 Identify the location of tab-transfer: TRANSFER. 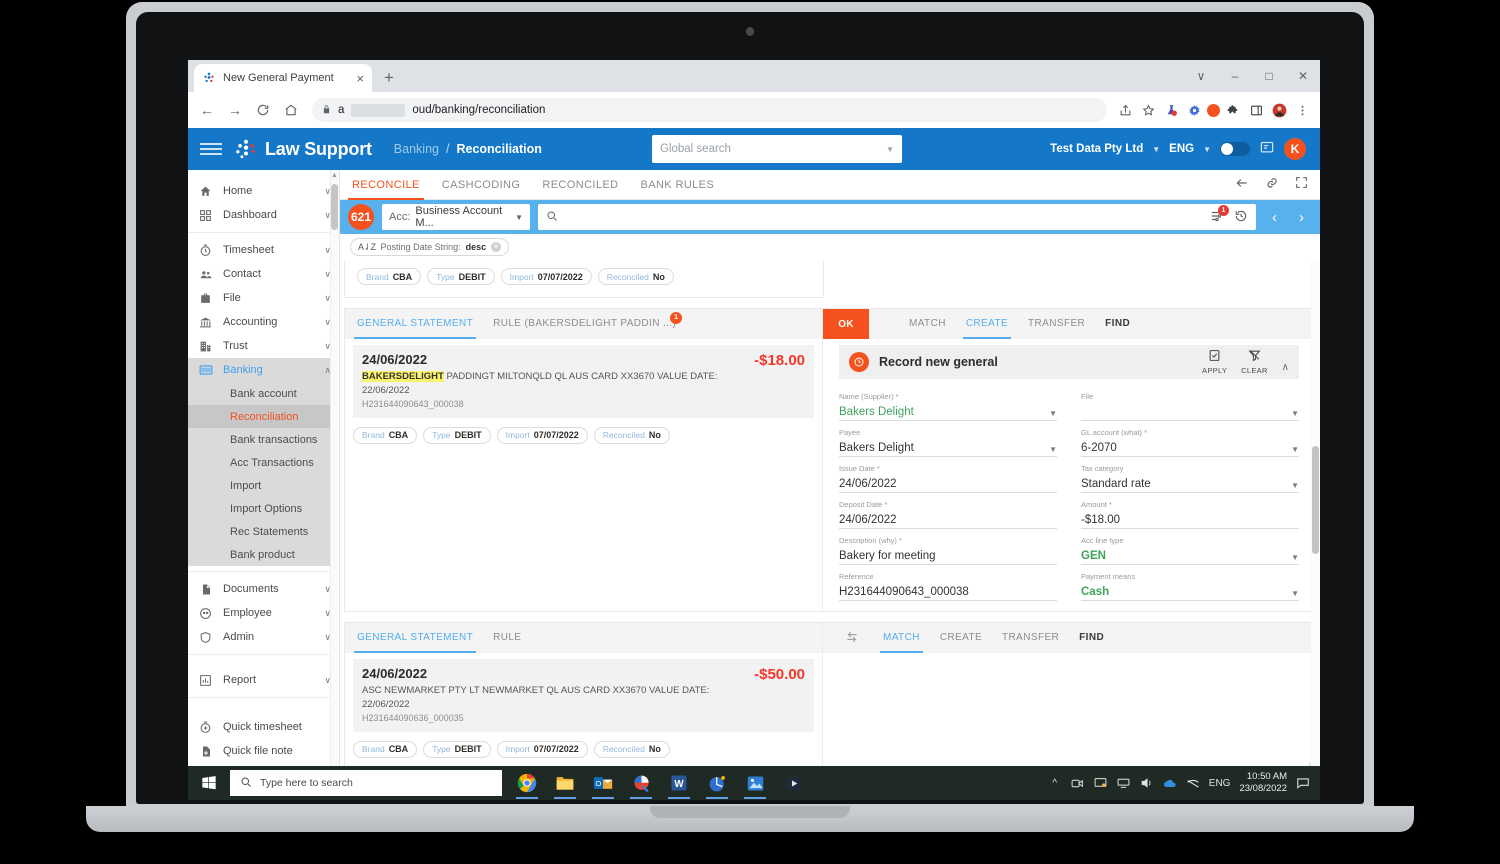
(1056, 324).